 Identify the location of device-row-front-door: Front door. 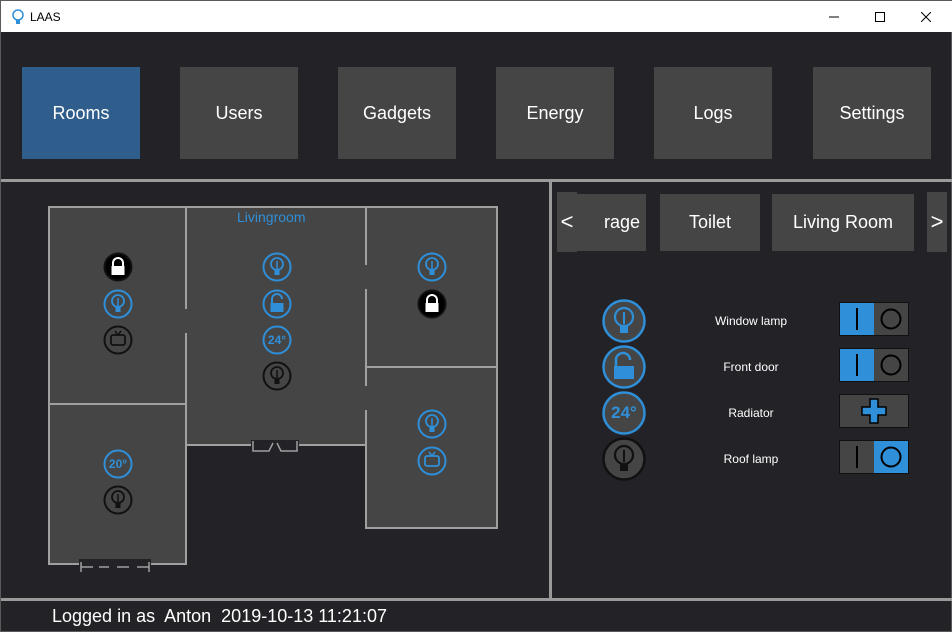
(761, 367).